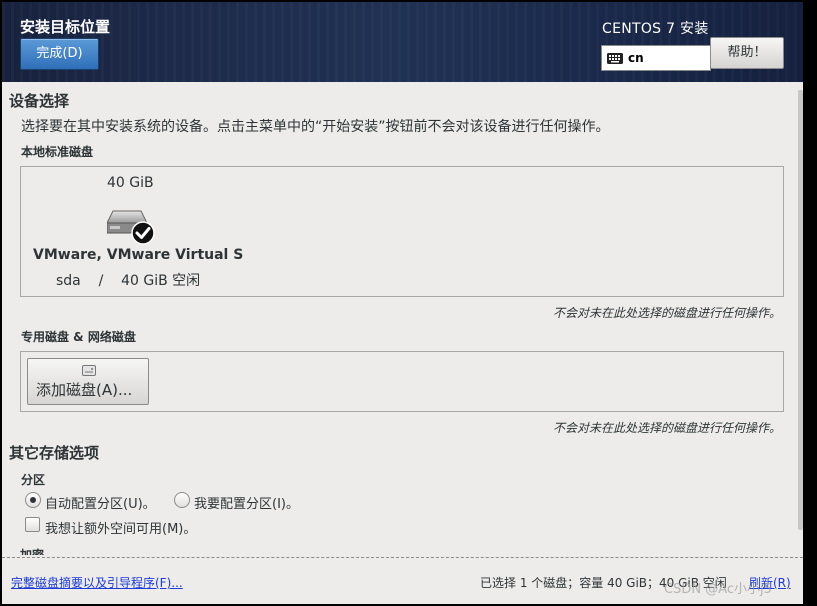  What do you see at coordinates (89, 370) in the screenshot?
I see `add-disk-icon` at bounding box center [89, 370].